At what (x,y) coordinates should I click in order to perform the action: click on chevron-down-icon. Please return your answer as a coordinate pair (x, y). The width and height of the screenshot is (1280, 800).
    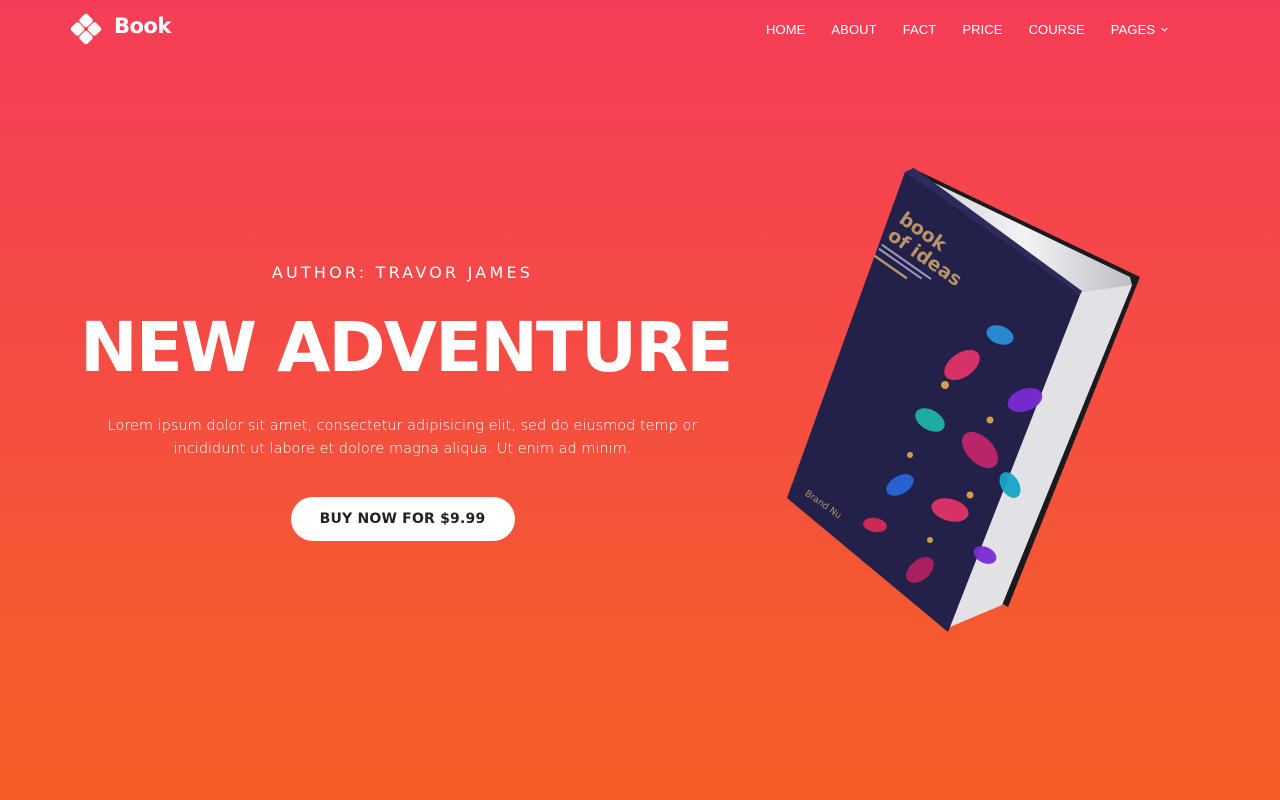
    Looking at the image, I should click on (1164, 29).